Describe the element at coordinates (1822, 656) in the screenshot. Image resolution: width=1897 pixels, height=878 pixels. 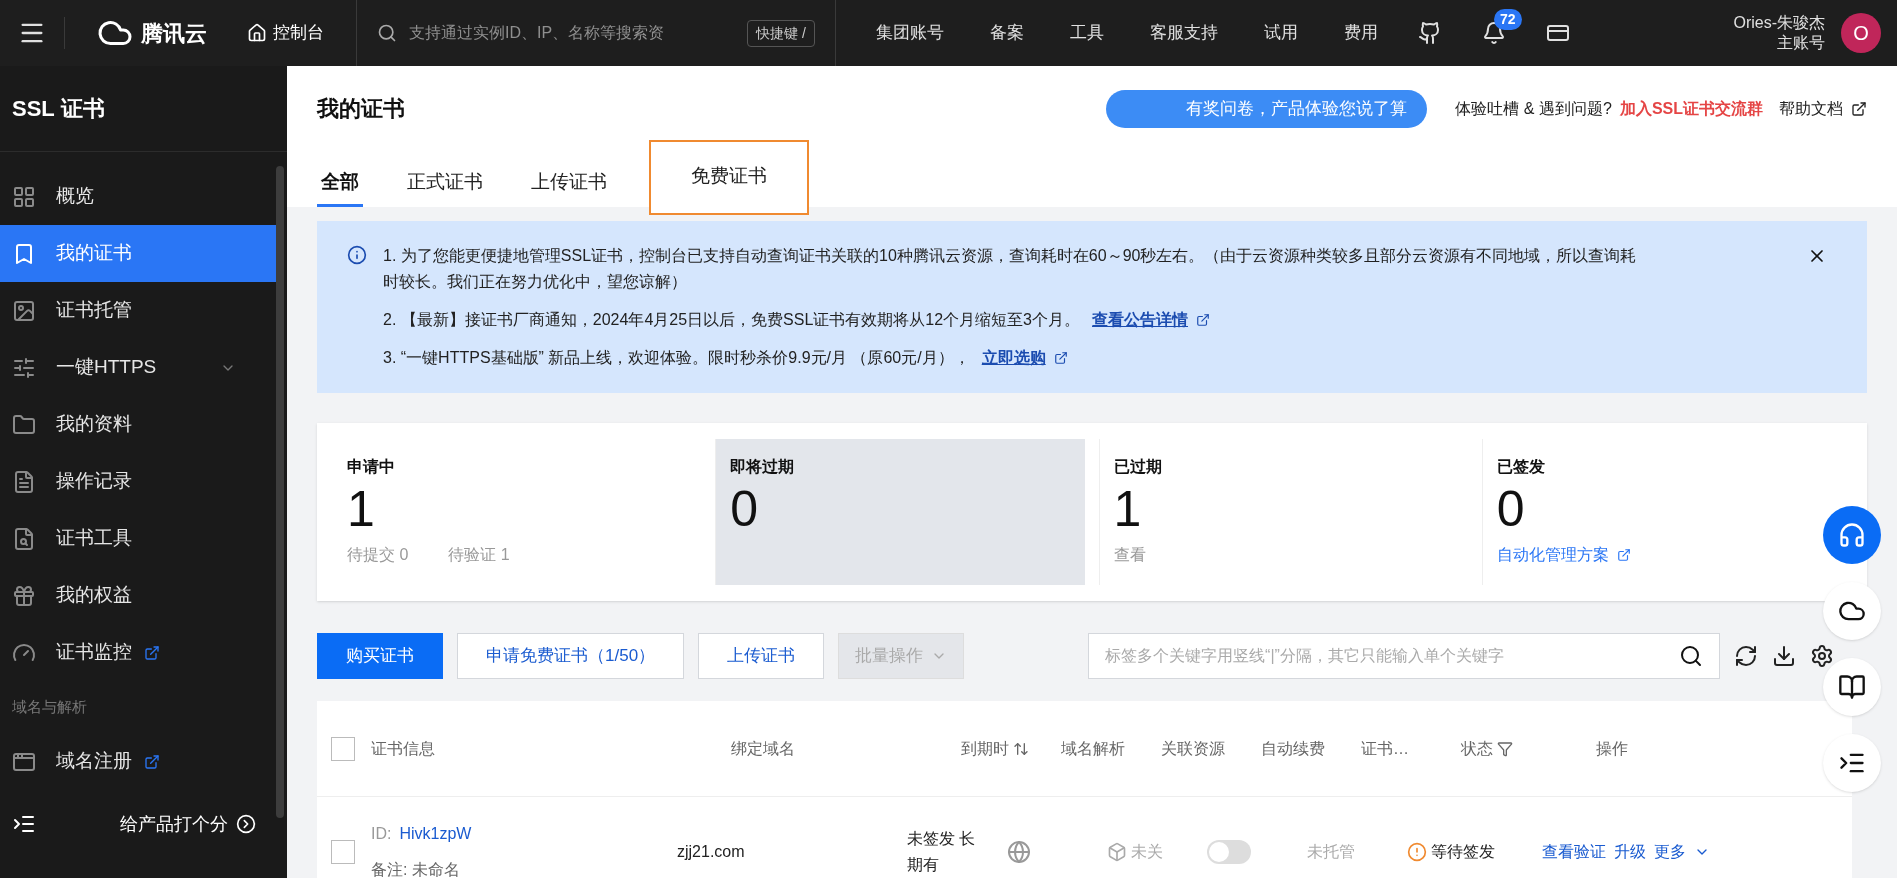
I see `settings-icon` at that location.